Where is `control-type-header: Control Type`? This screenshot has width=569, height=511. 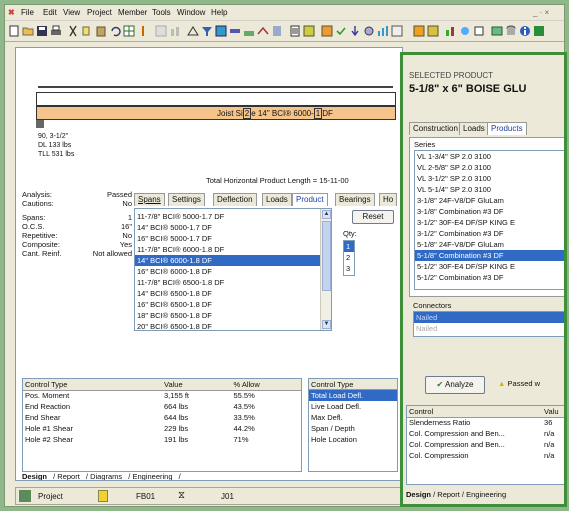
control-type-header: Control Type is located at coordinates (92, 384).